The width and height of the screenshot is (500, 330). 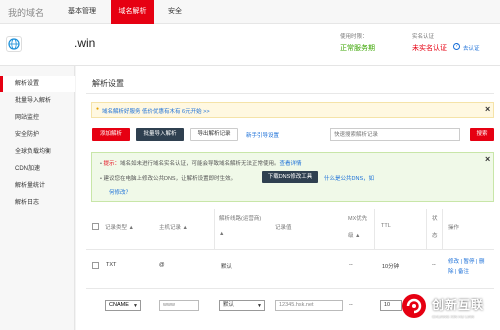 I want to click on sidebar-item-load-balance: 全球负载均衡, so click(x=37, y=152).